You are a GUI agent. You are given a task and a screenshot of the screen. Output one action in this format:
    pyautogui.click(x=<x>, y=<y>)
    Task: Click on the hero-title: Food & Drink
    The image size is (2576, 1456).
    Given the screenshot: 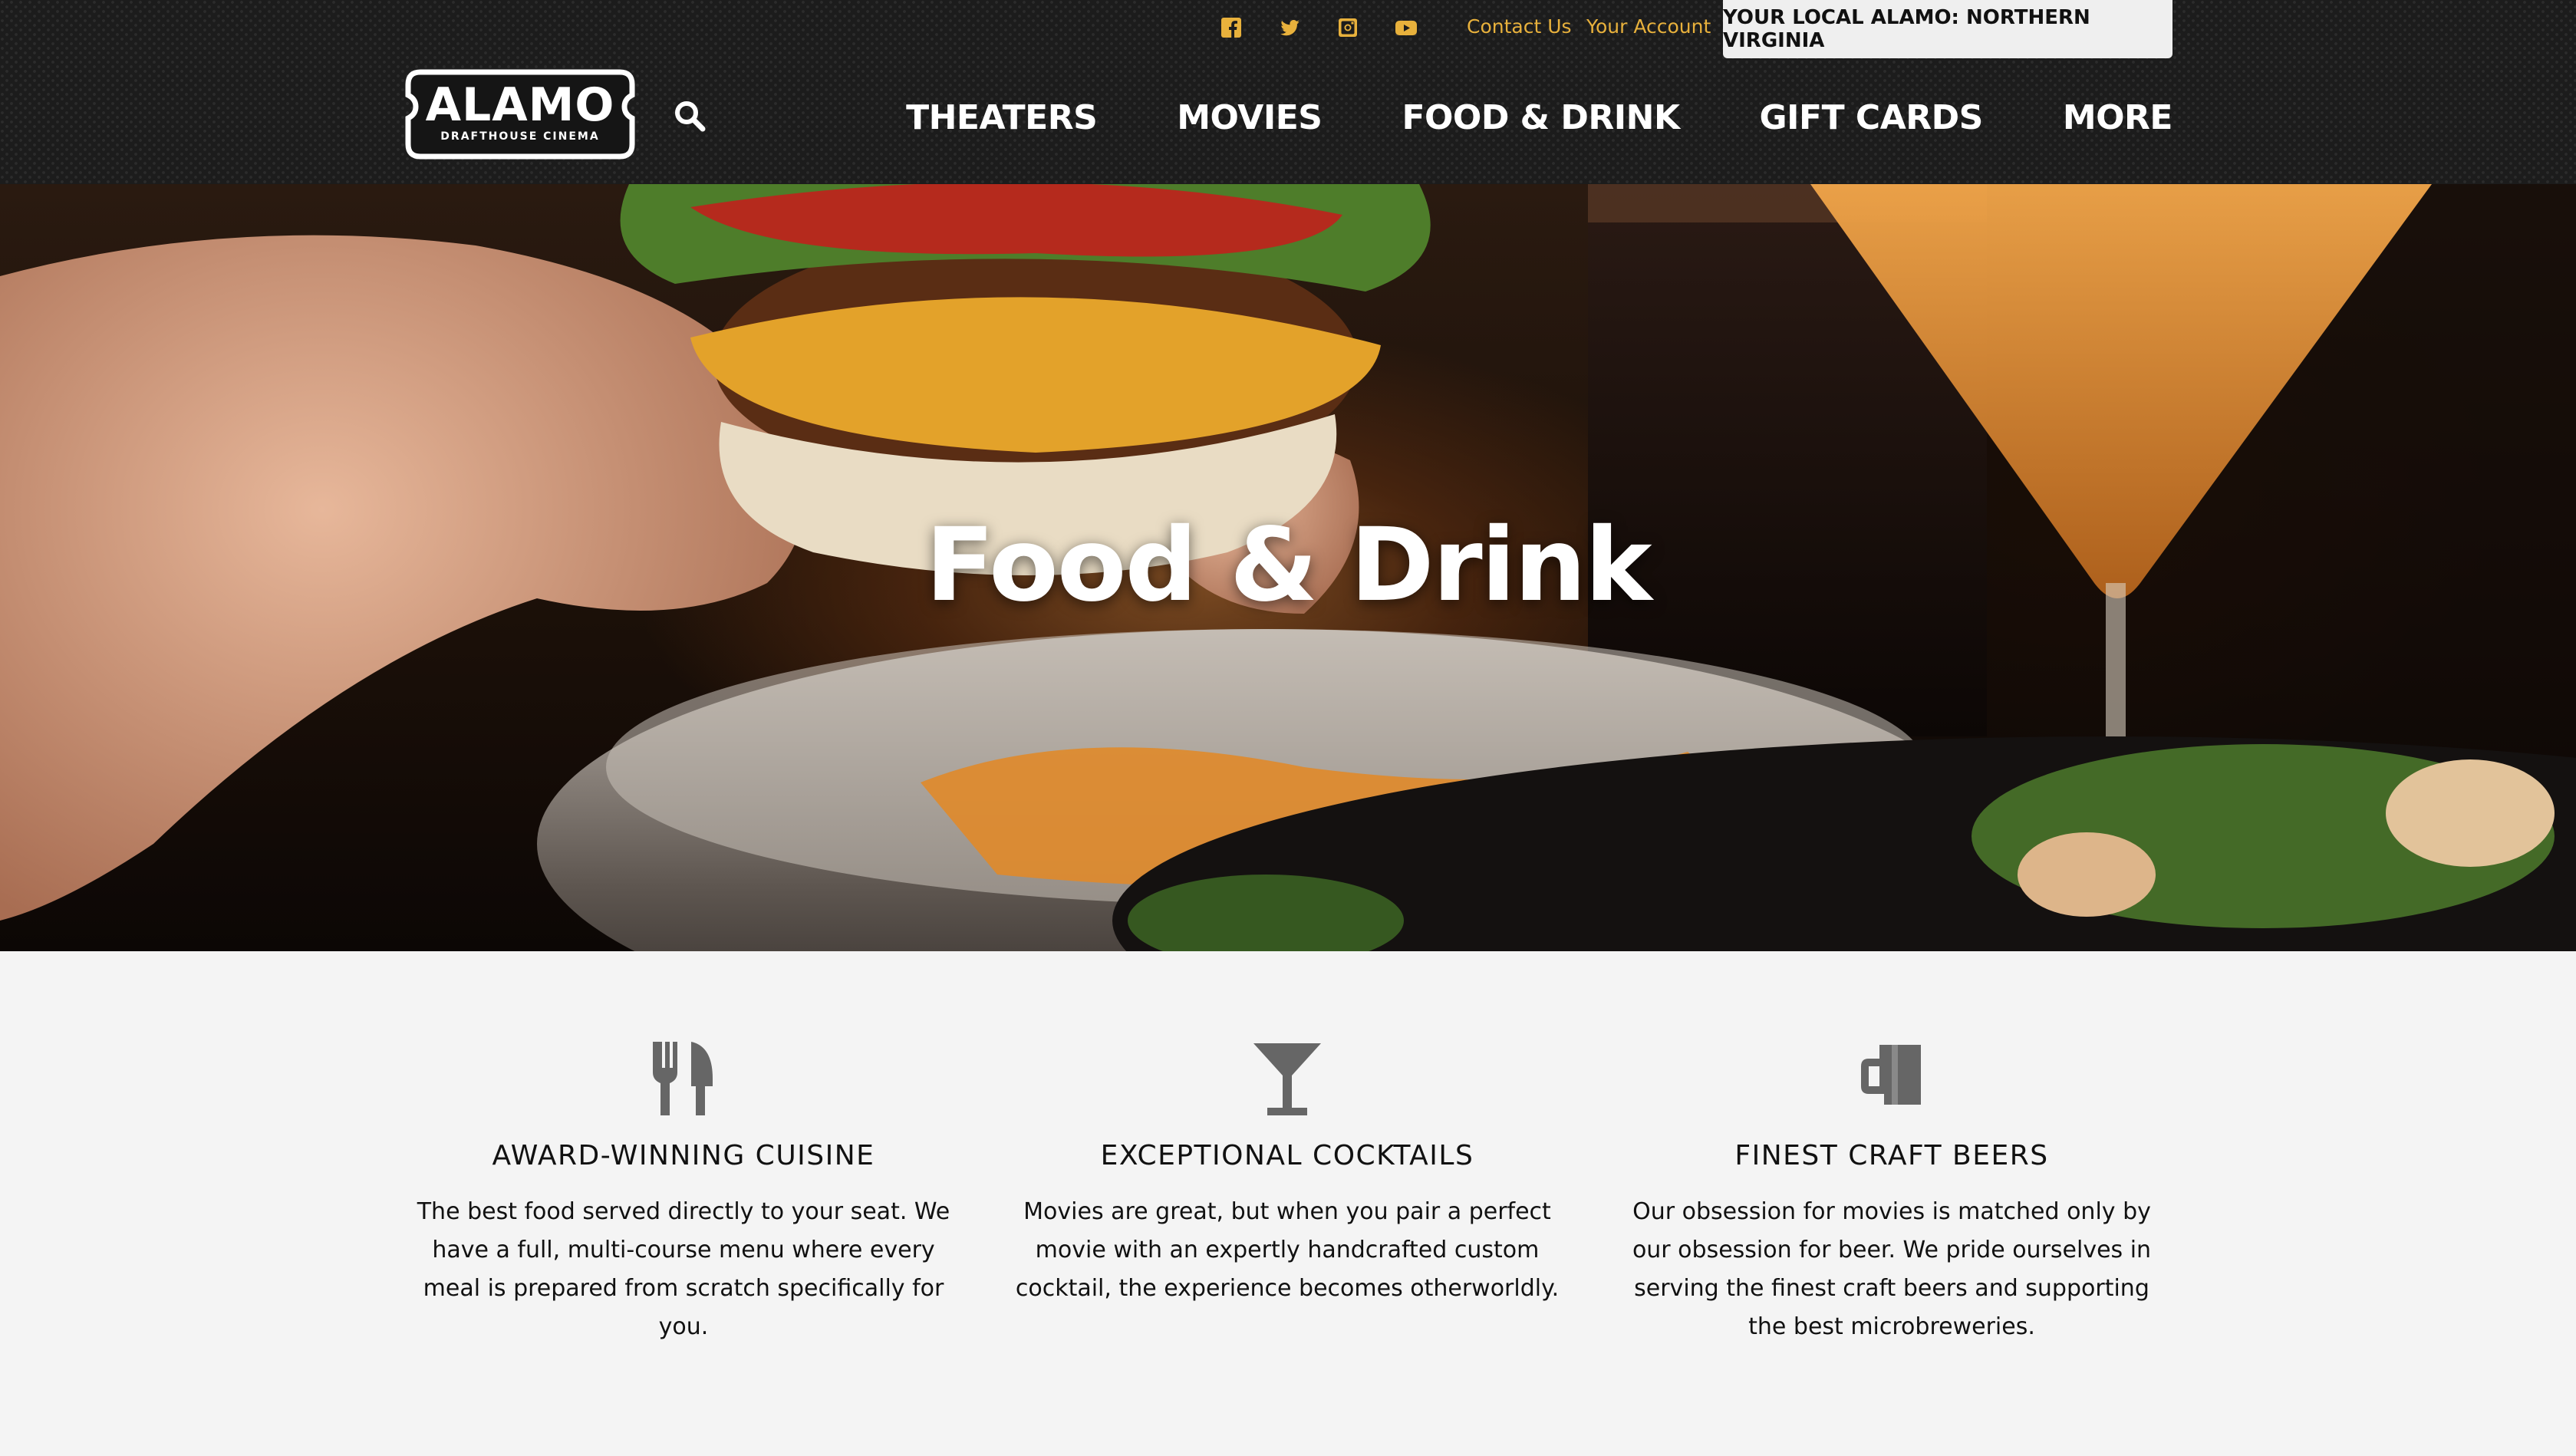 What is the action you would take?
    pyautogui.click(x=1288, y=565)
    